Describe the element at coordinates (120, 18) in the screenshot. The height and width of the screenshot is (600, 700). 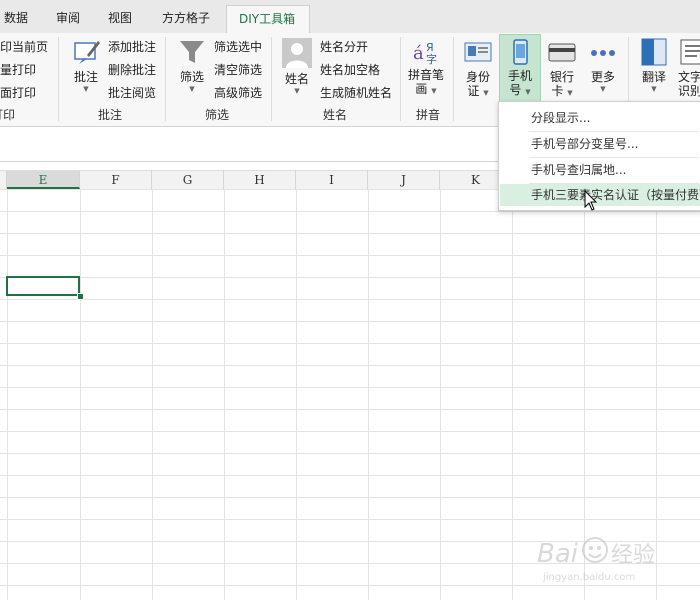
I see `tab-view: 视图` at that location.